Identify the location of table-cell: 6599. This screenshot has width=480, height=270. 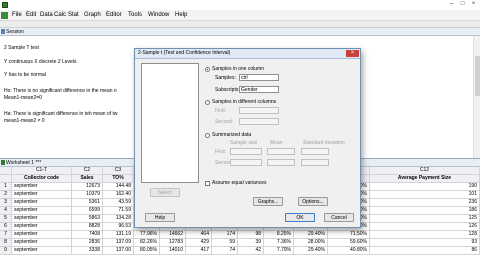
(87, 211).